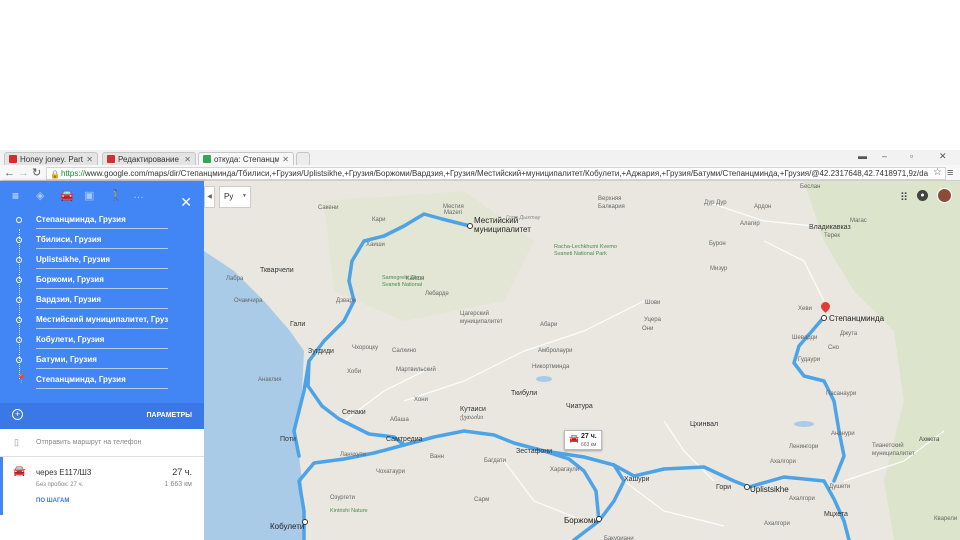 This screenshot has height=540, width=960. What do you see at coordinates (23, 173) in the screenshot?
I see `forward-arrow-icon: →` at bounding box center [23, 173].